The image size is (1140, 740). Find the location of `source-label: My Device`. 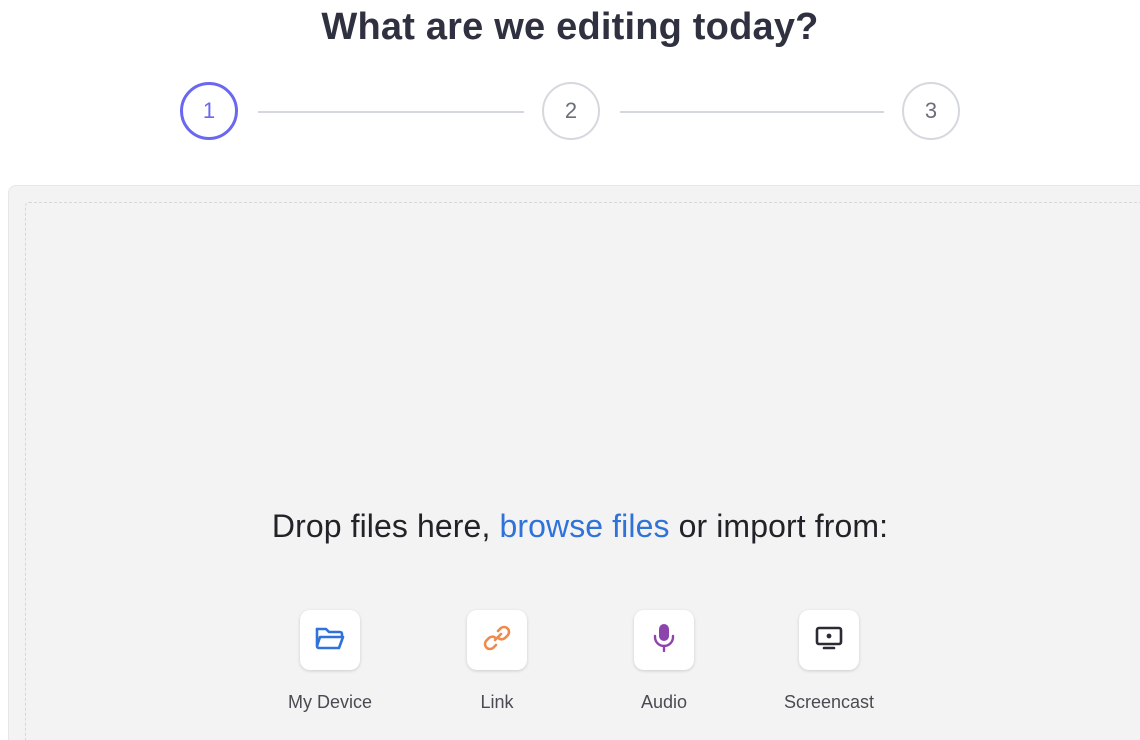

source-label: My Device is located at coordinates (329, 702).